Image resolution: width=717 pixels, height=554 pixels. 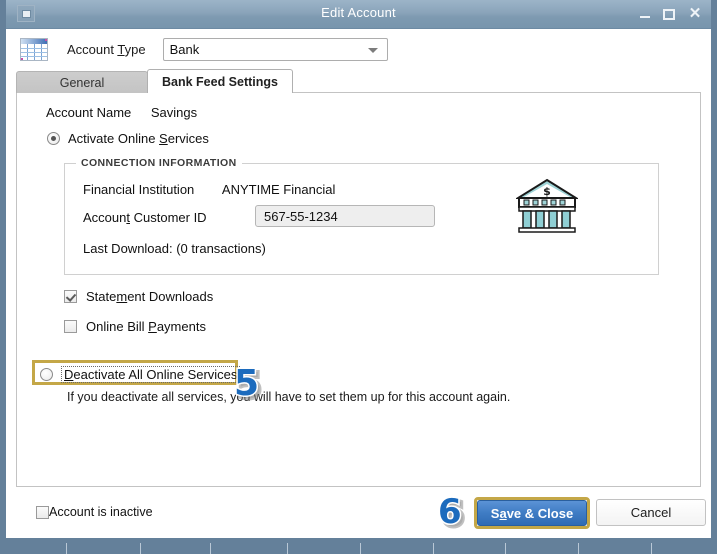 What do you see at coordinates (151, 374) in the screenshot?
I see `deactivate-all-online-services-label: Deactivate All Online Services` at bounding box center [151, 374].